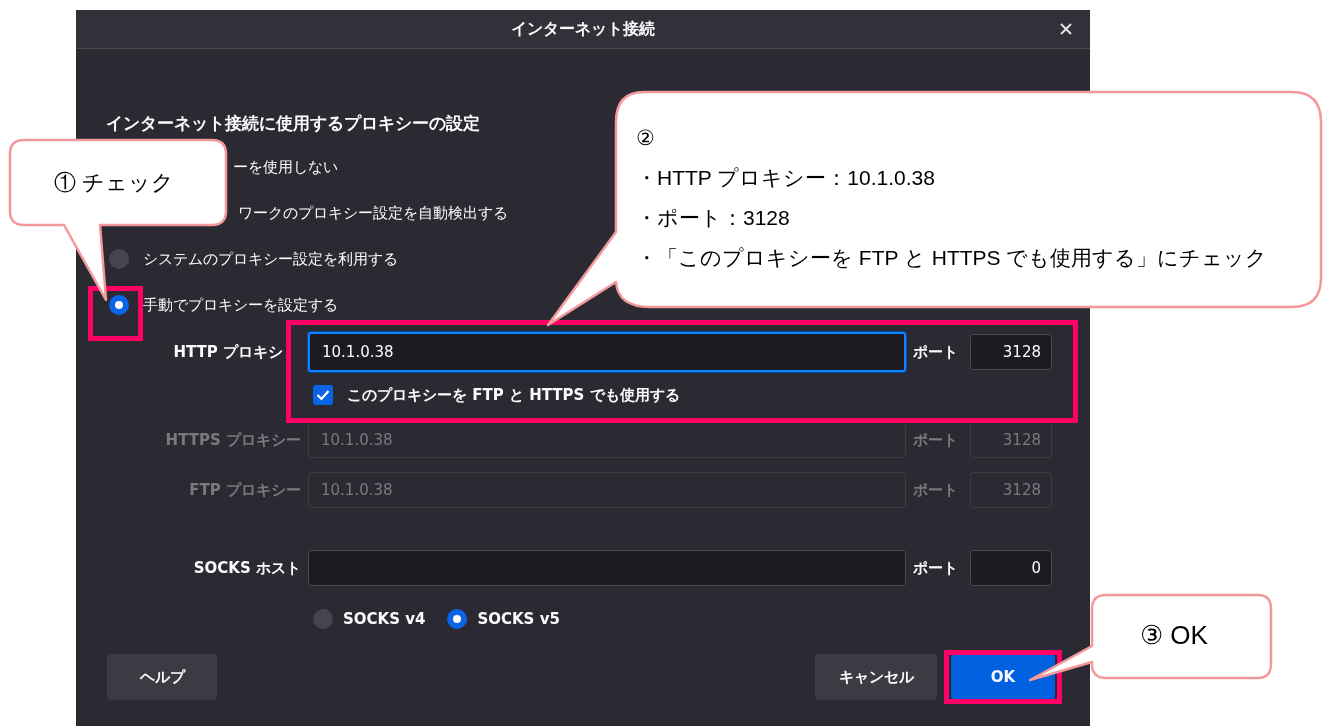  Describe the element at coordinates (1011, 568) in the screenshot. I see `port-field: 0` at that location.